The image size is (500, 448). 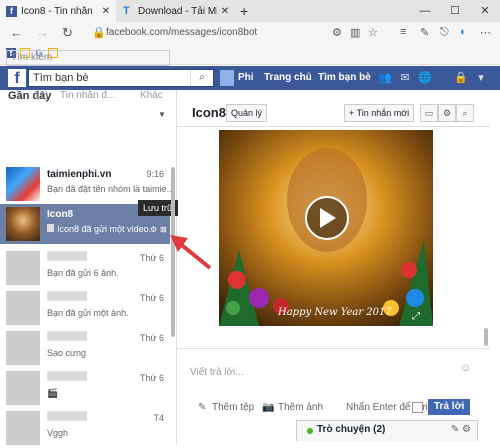 What do you see at coordinates (461, 78) in the screenshot?
I see `privacy-shortcuts-icon: 🔒` at bounding box center [461, 78].